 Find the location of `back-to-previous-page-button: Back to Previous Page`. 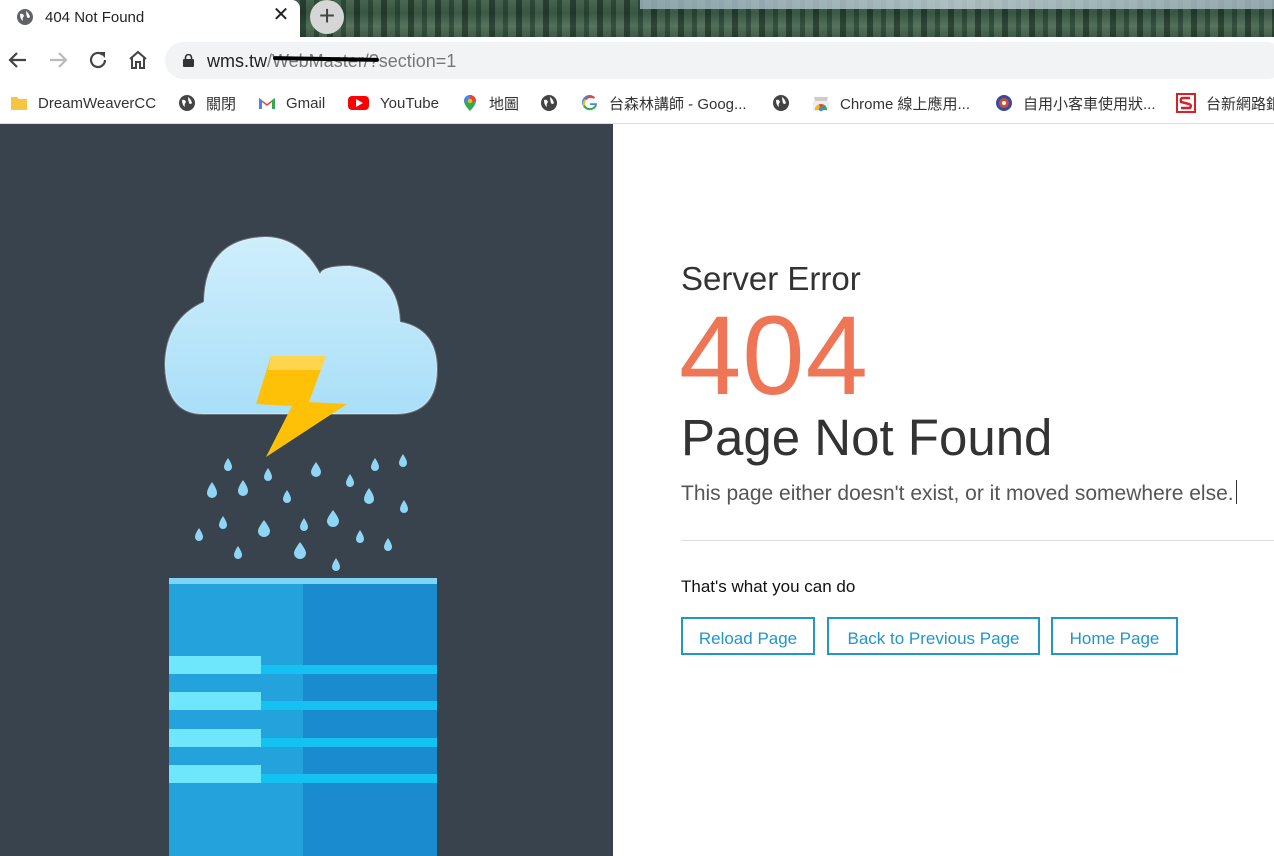

back-to-previous-page-button: Back to Previous Page is located at coordinates (933, 636).